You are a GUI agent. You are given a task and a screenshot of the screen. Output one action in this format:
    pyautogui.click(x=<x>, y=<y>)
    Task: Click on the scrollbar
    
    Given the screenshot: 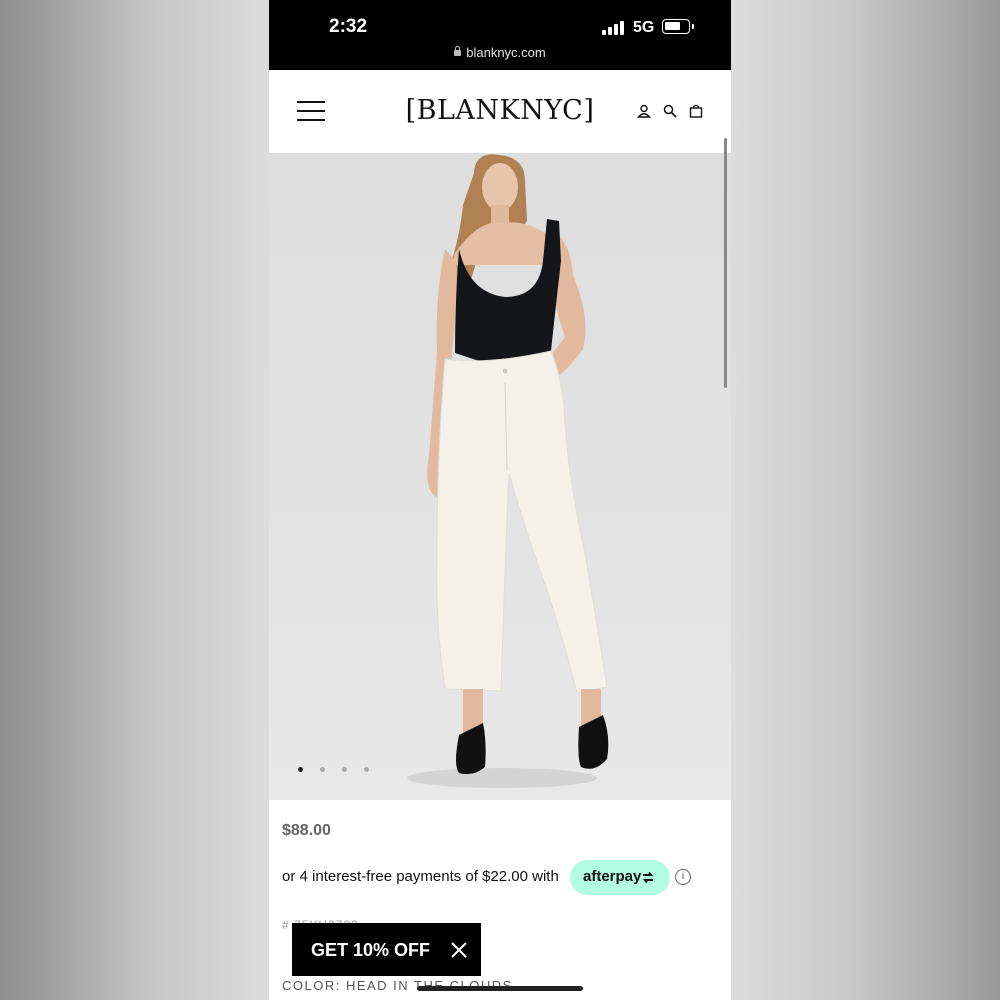 What is the action you would take?
    pyautogui.click(x=725, y=263)
    